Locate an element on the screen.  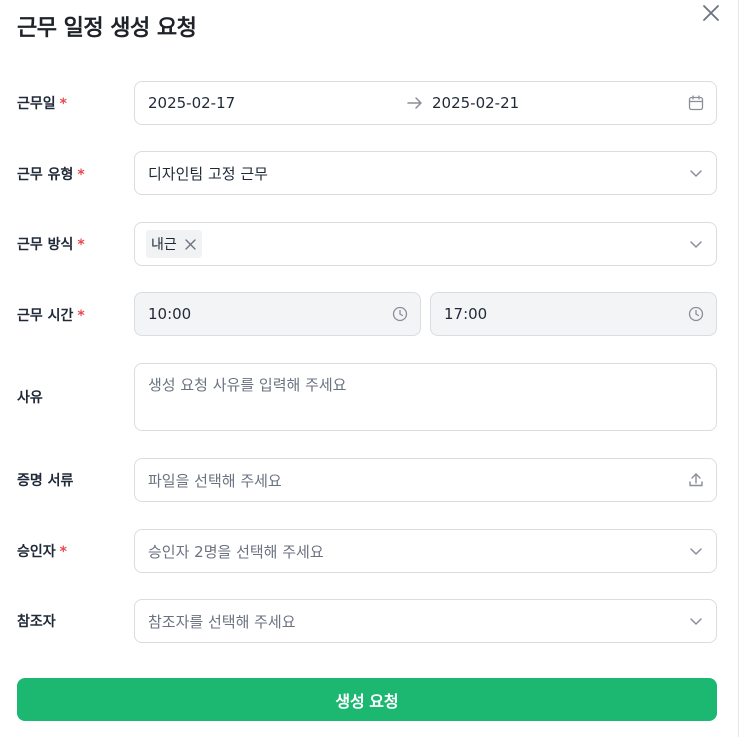
reason-label: 사유 is located at coordinates (30, 398).